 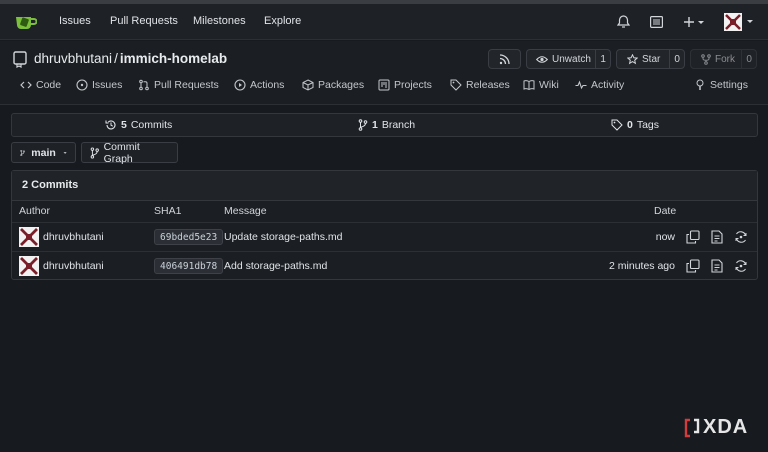 I want to click on nav-milestones: Milestones, so click(x=219, y=21).